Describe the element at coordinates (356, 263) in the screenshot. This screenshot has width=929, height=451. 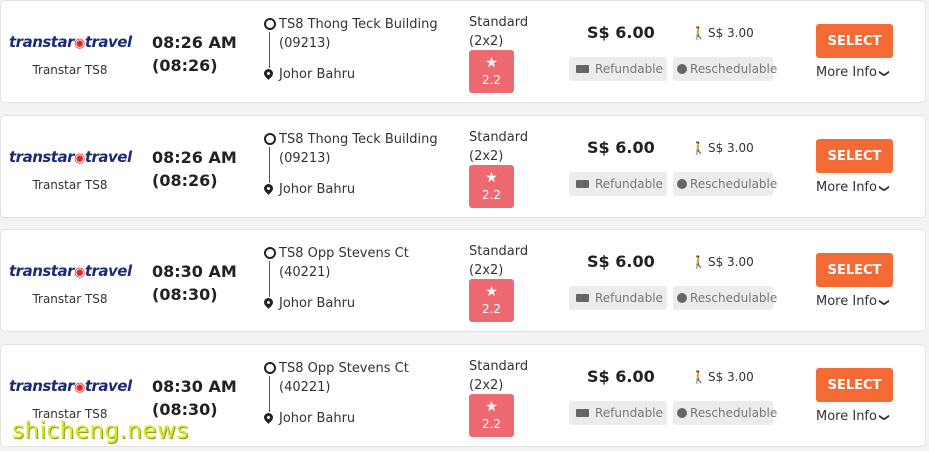
I see `origin-stop: TS8 Opp Stevens Ct (40221)` at that location.